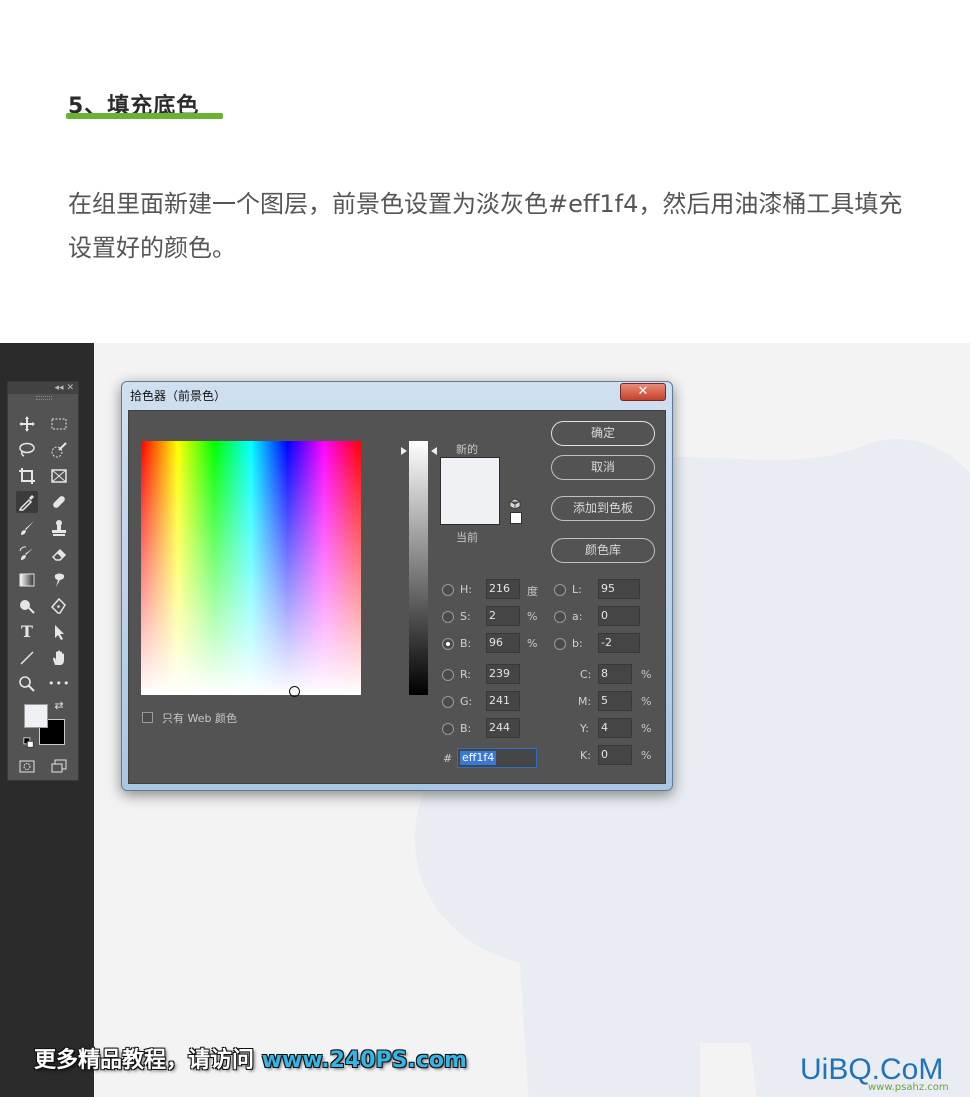 The width and height of the screenshot is (970, 1097). I want to click on green-radio, so click(448, 702).